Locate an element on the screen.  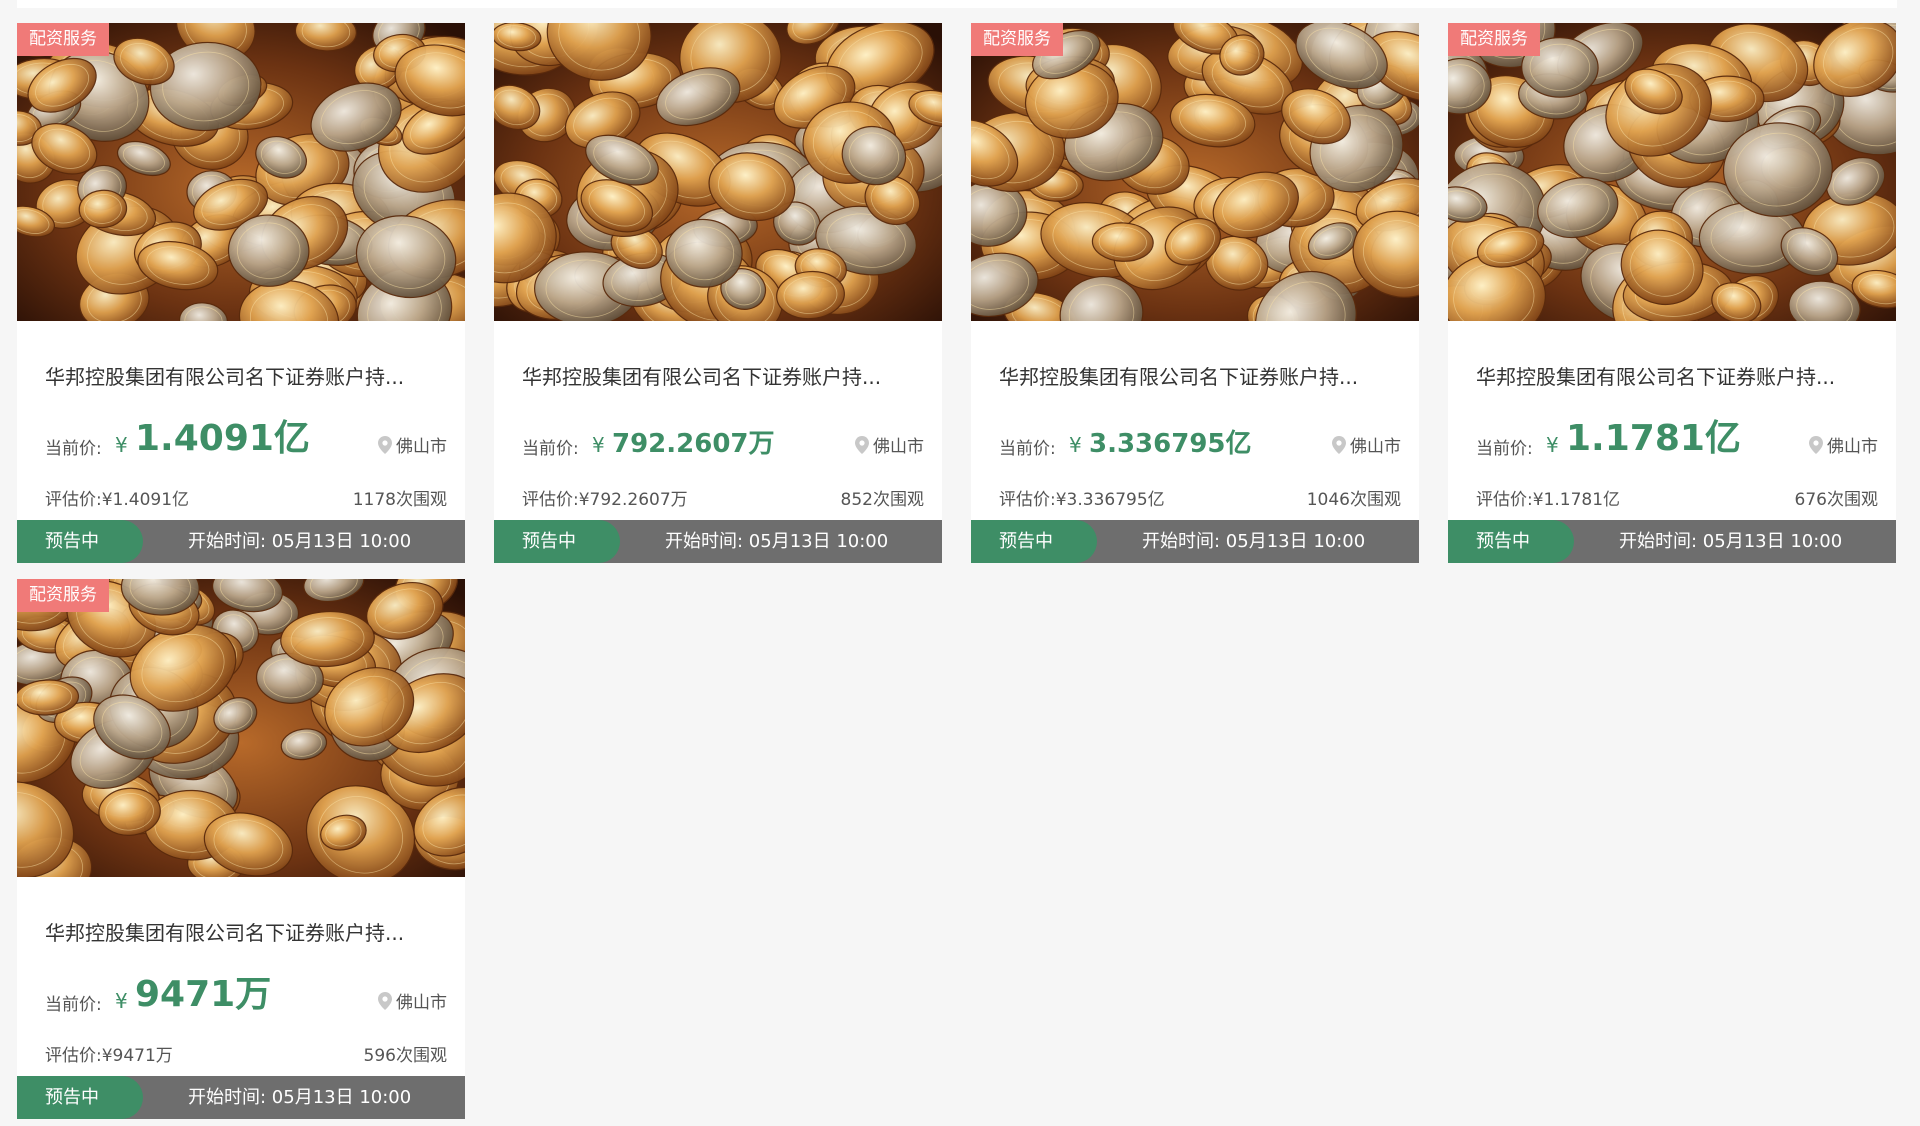
price-row: 当前价: ¥ 792.2607万 佛山市 is located at coordinates (723, 436).